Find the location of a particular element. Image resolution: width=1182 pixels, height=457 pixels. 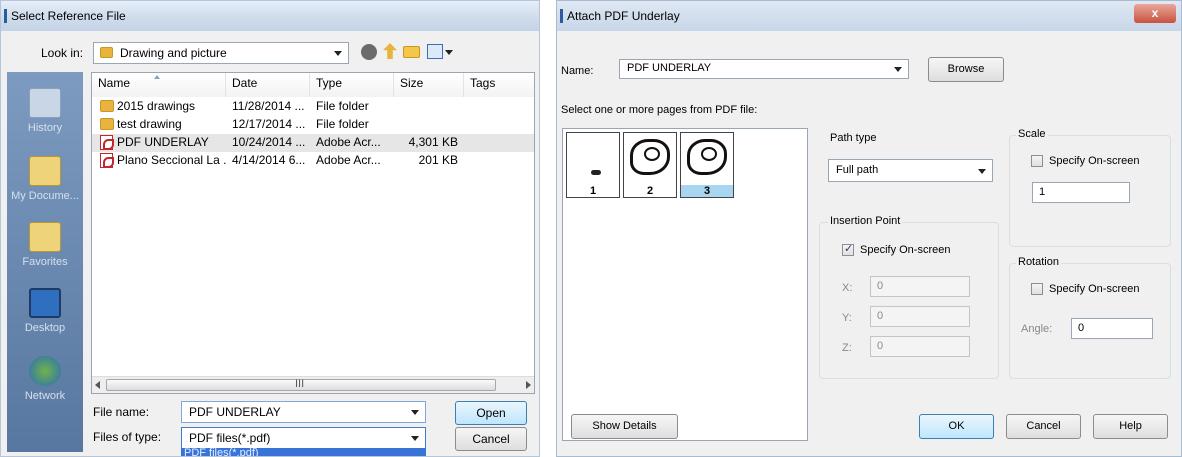

insertion-specify-checkbox is located at coordinates (848, 249).